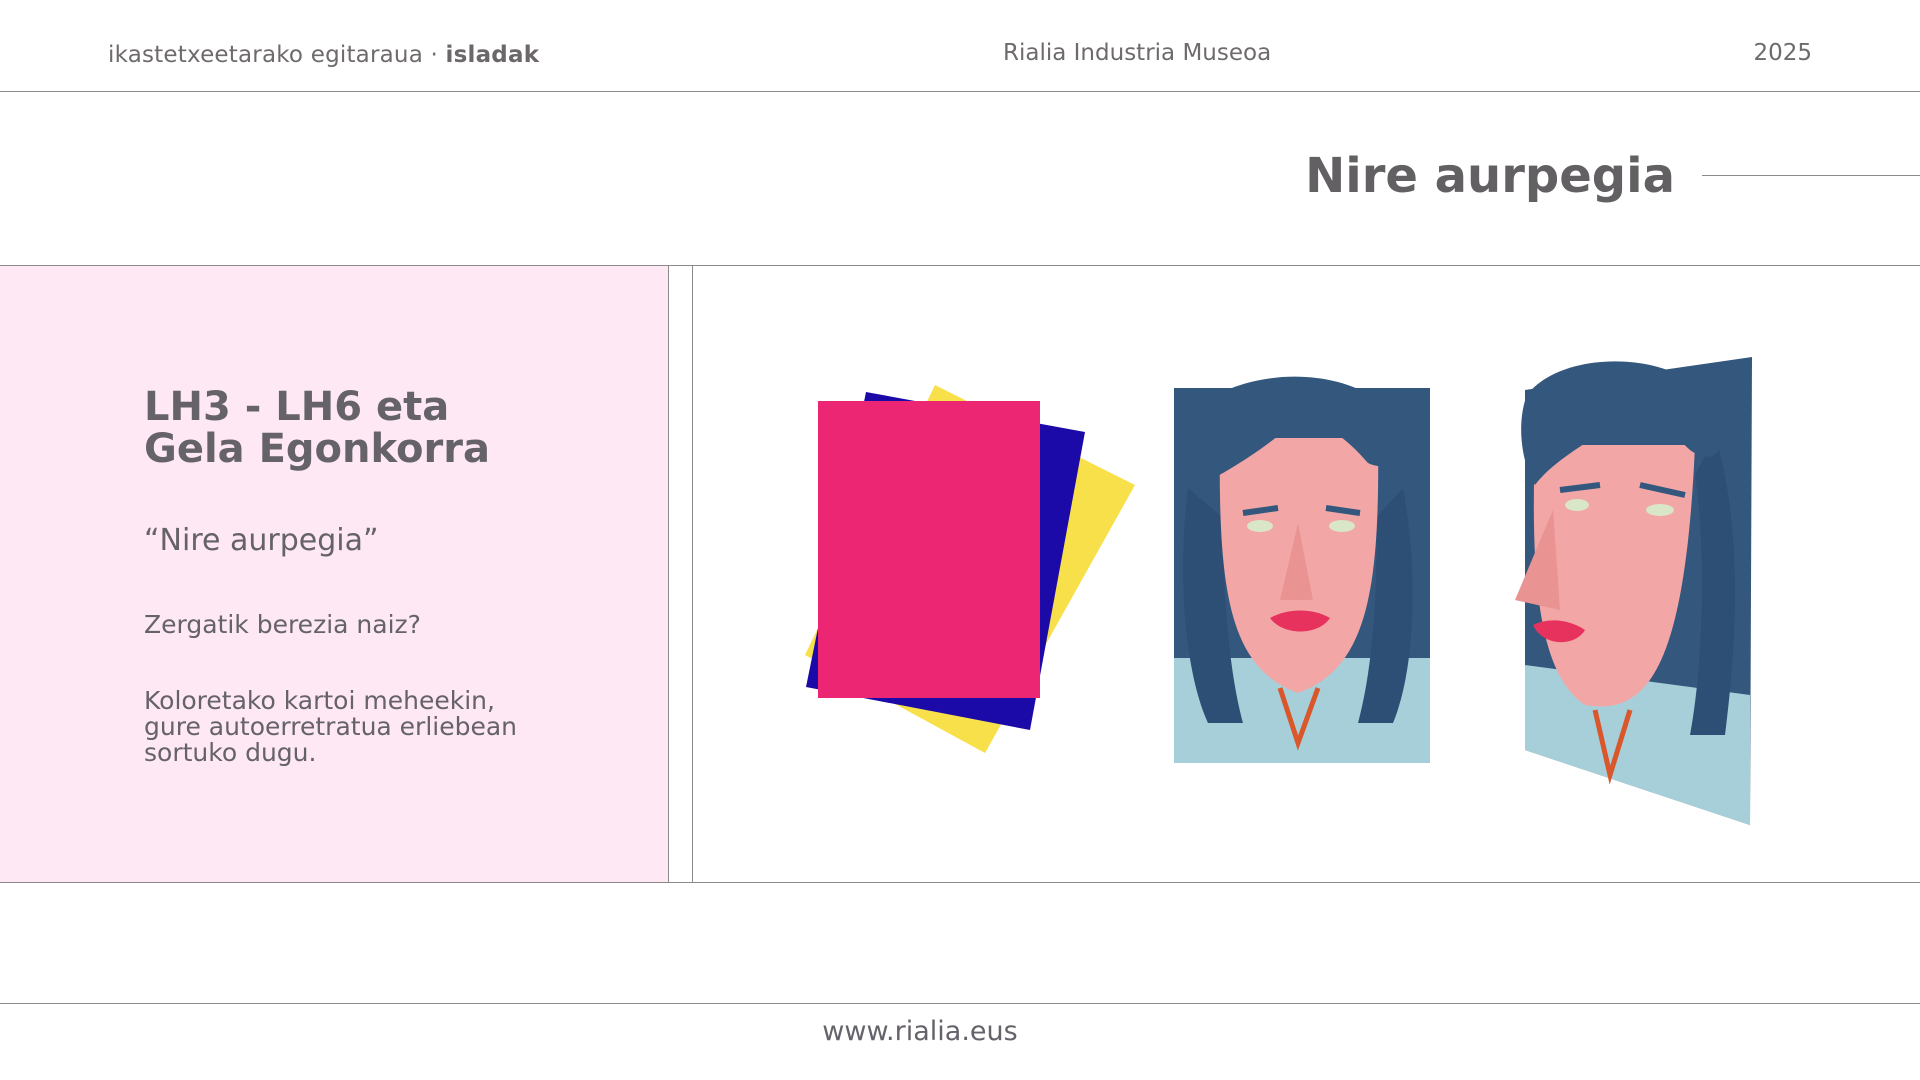 This screenshot has width=1920, height=1080. Describe the element at coordinates (1137, 53) in the screenshot. I see `museum-name: Rialia Industria Museoa` at that location.